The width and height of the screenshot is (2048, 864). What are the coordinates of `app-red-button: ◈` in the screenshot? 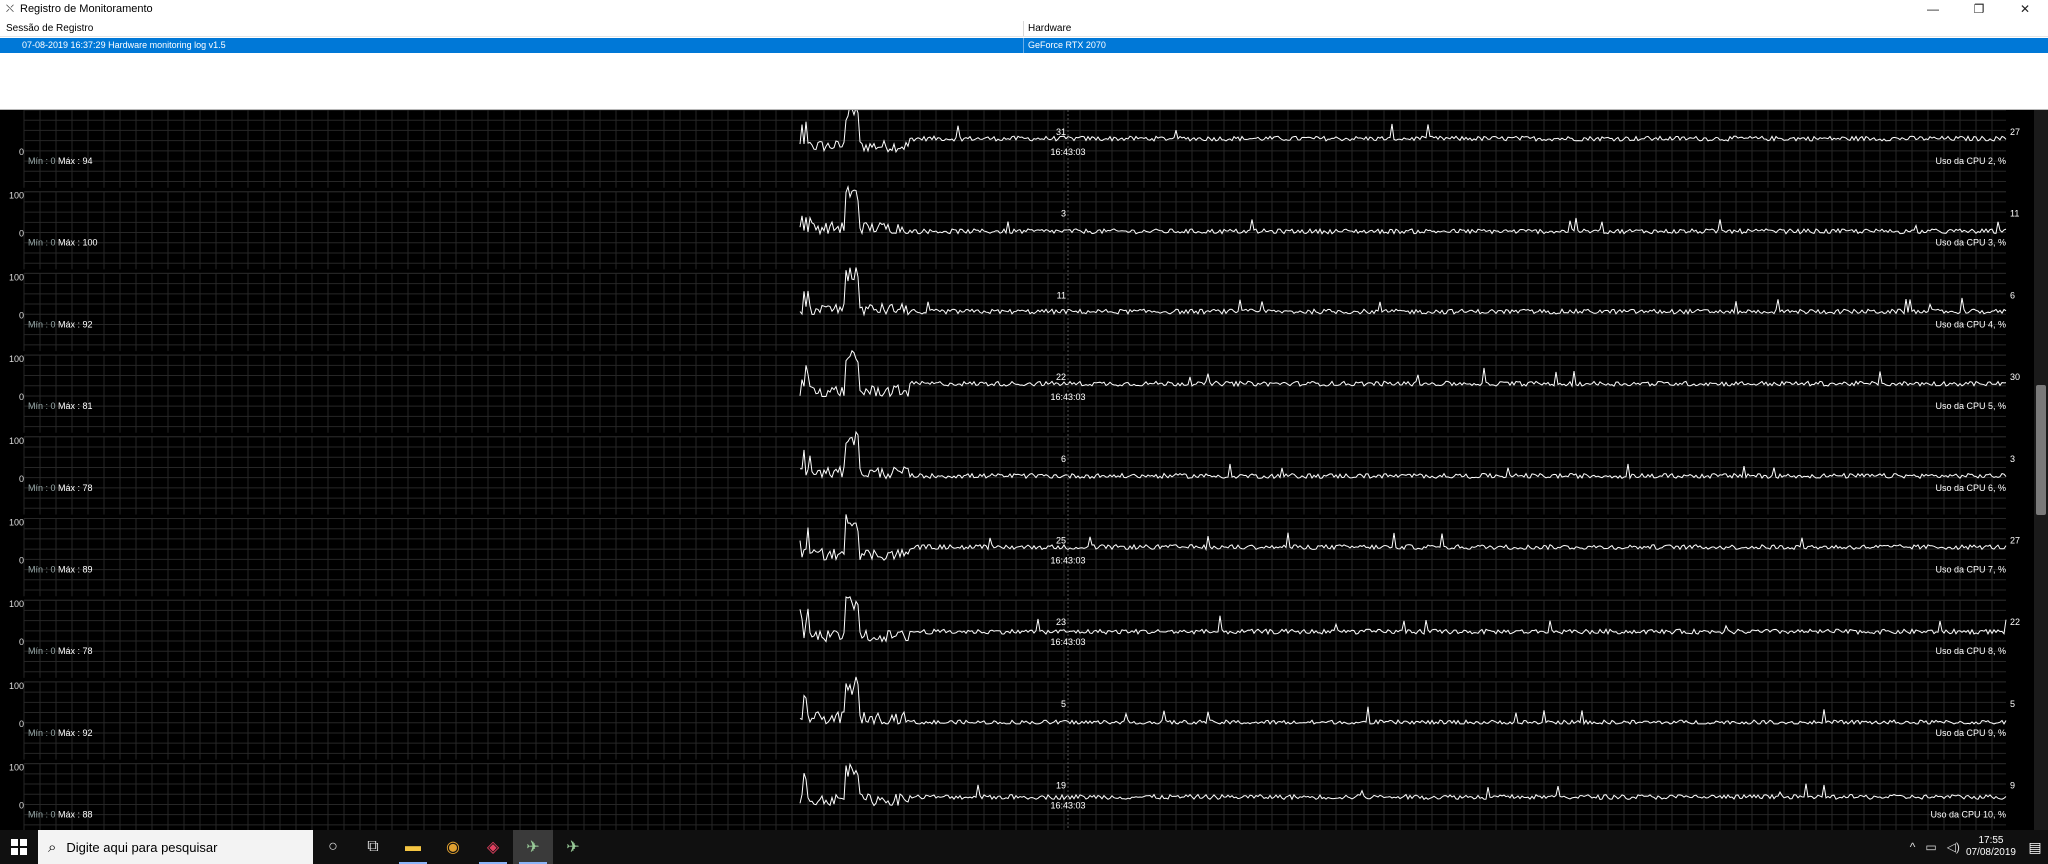 It's located at (493, 847).